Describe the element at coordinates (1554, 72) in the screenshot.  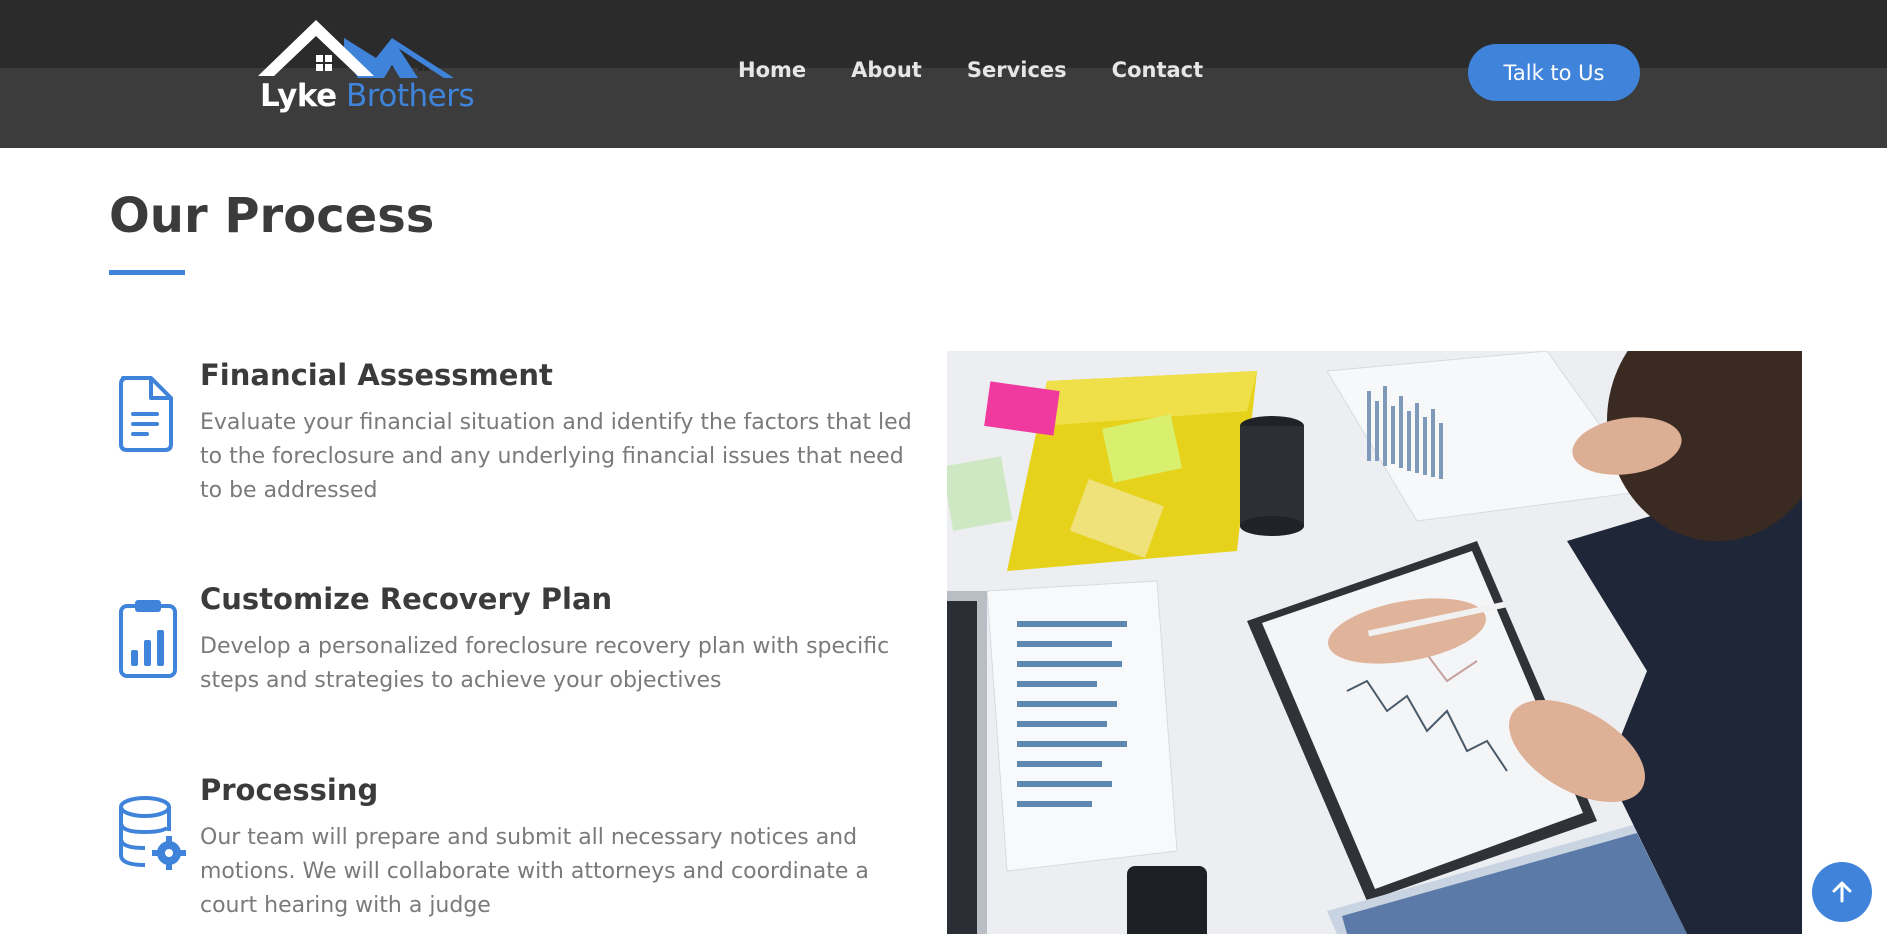
I see `talk-to-us-button: Talk to Us` at that location.